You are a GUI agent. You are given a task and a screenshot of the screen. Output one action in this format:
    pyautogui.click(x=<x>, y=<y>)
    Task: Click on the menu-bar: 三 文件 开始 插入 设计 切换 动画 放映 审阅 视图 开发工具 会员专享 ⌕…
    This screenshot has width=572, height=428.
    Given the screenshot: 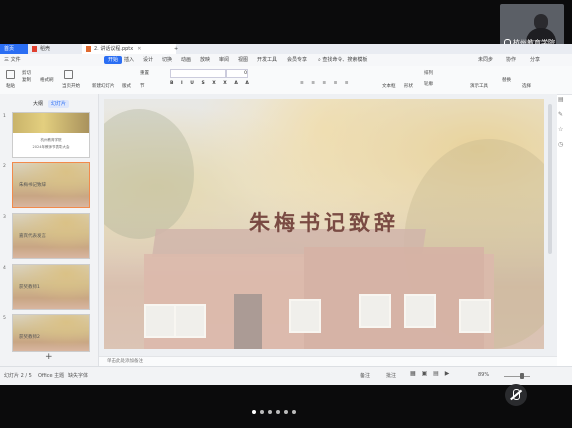 What is the action you would take?
    pyautogui.click(x=286, y=60)
    